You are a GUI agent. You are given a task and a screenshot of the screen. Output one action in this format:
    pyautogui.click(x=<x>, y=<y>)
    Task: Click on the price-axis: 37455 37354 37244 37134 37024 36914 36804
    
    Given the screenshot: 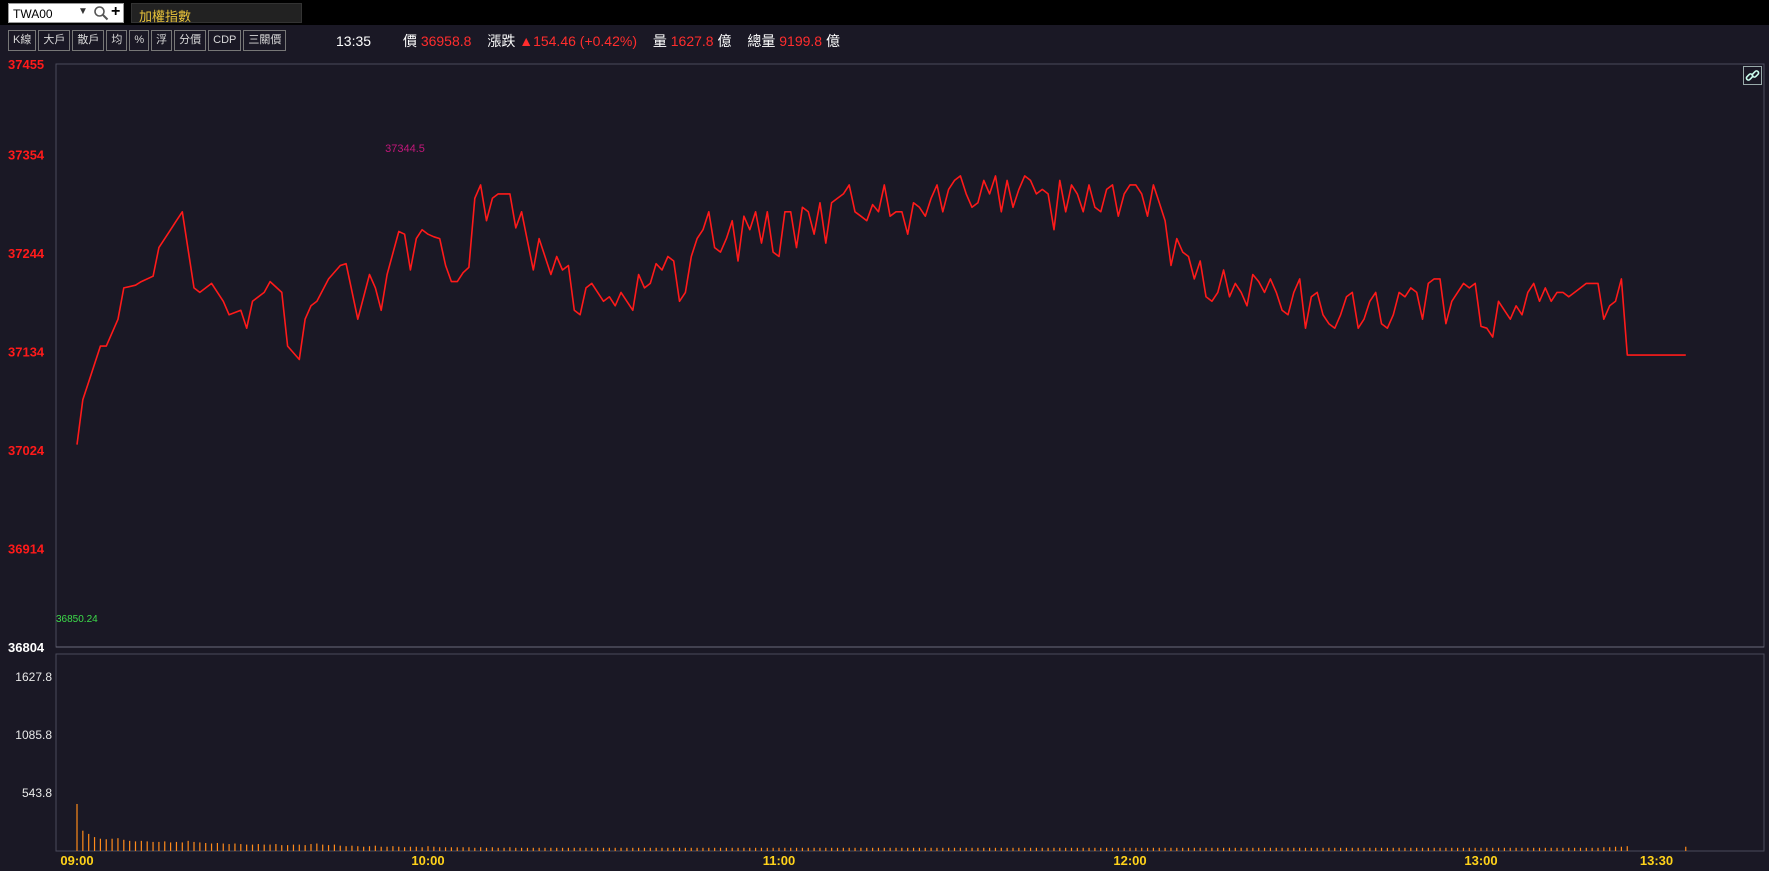 What is the action you would take?
    pyautogui.click(x=26, y=356)
    